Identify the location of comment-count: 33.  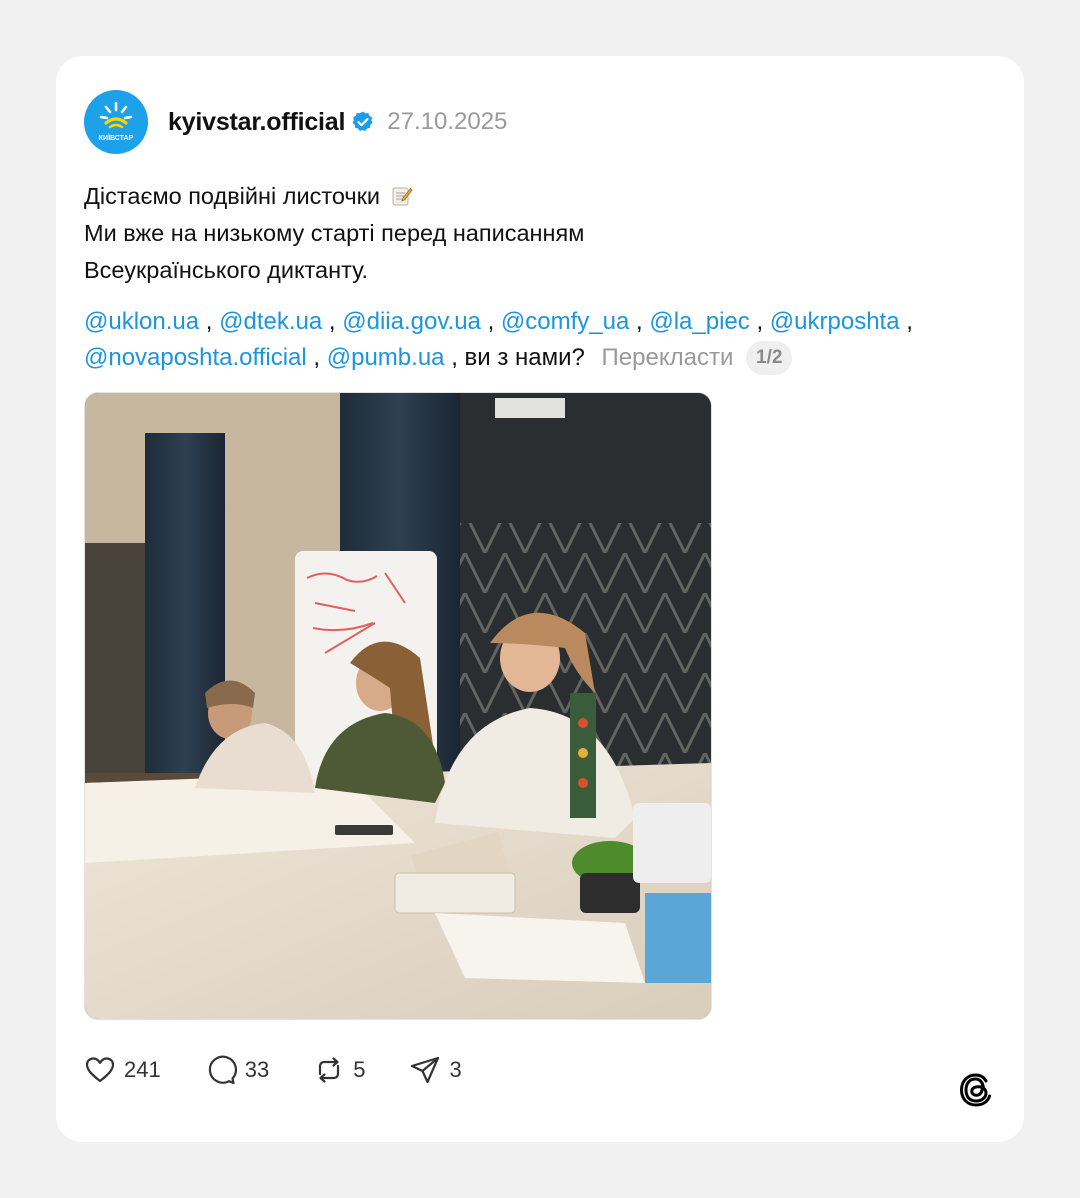
(257, 1069).